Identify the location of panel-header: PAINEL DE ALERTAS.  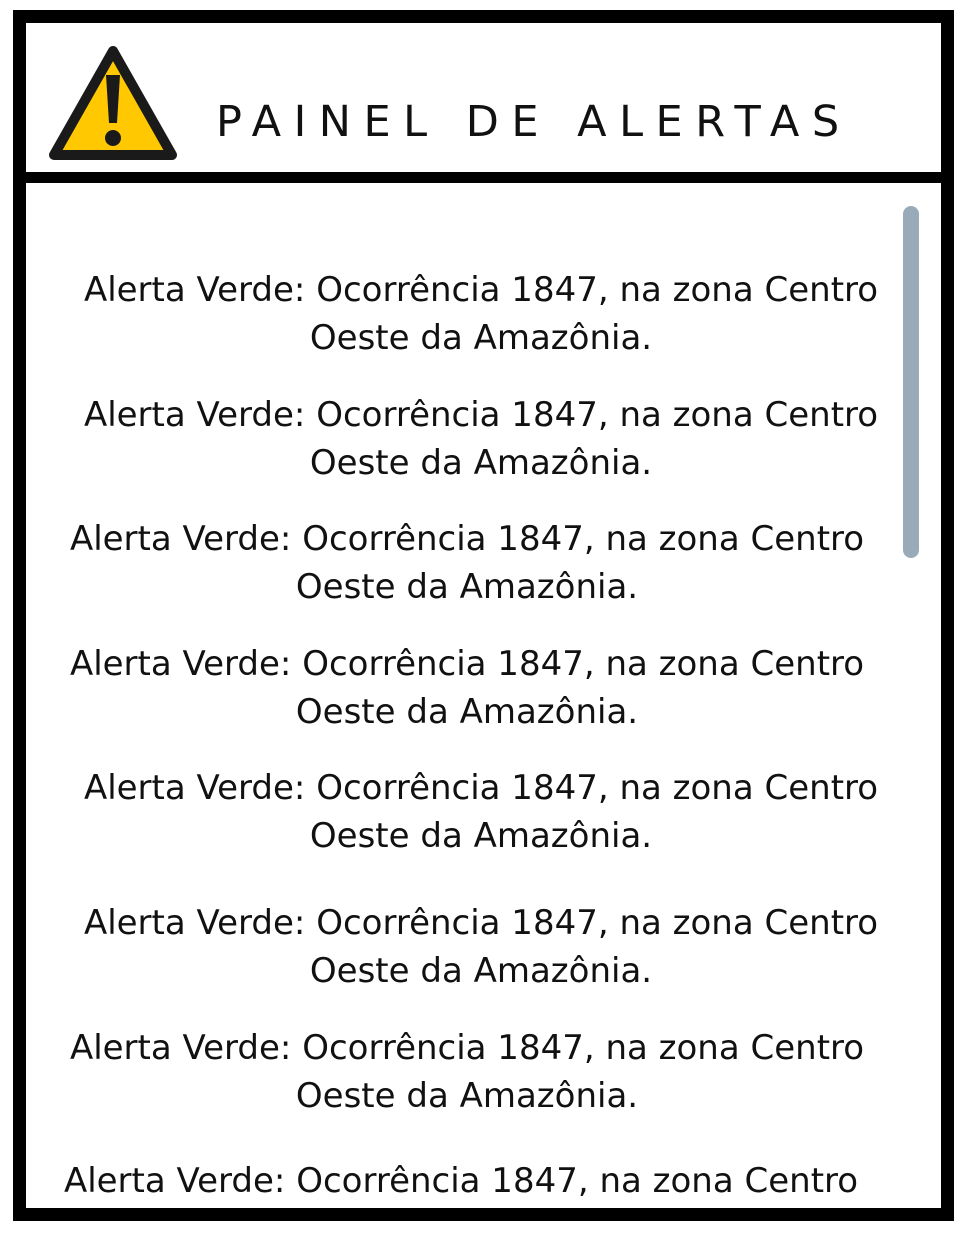
(483, 103).